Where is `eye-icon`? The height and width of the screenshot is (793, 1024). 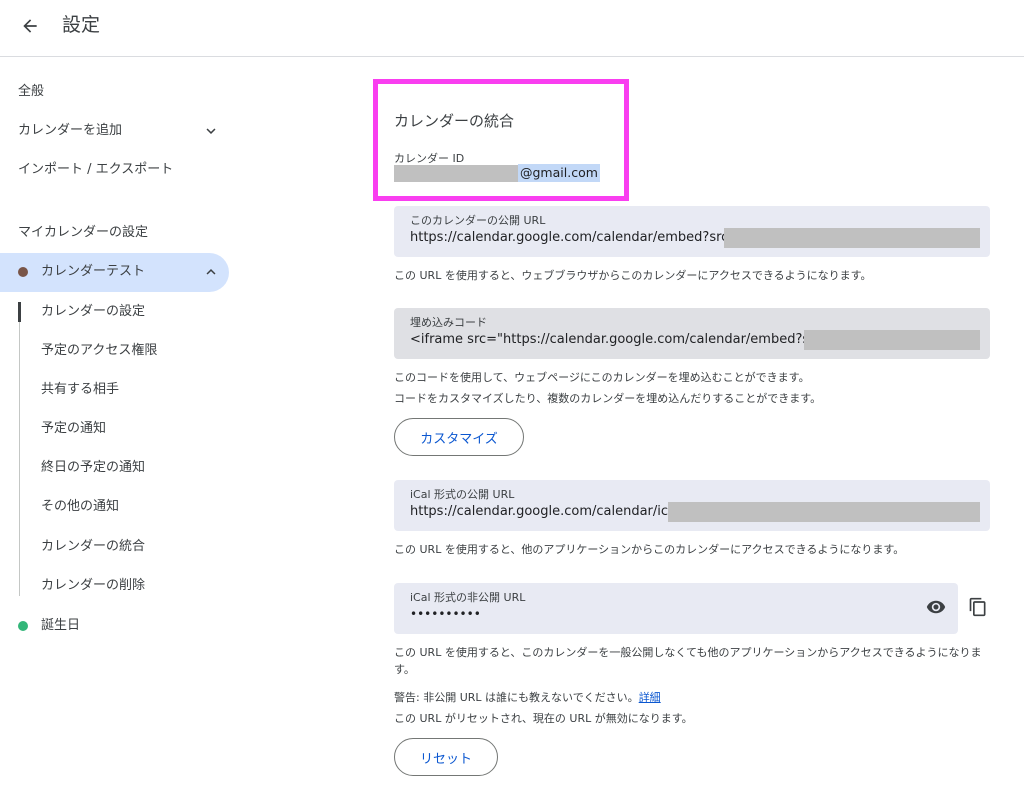 eye-icon is located at coordinates (936, 607).